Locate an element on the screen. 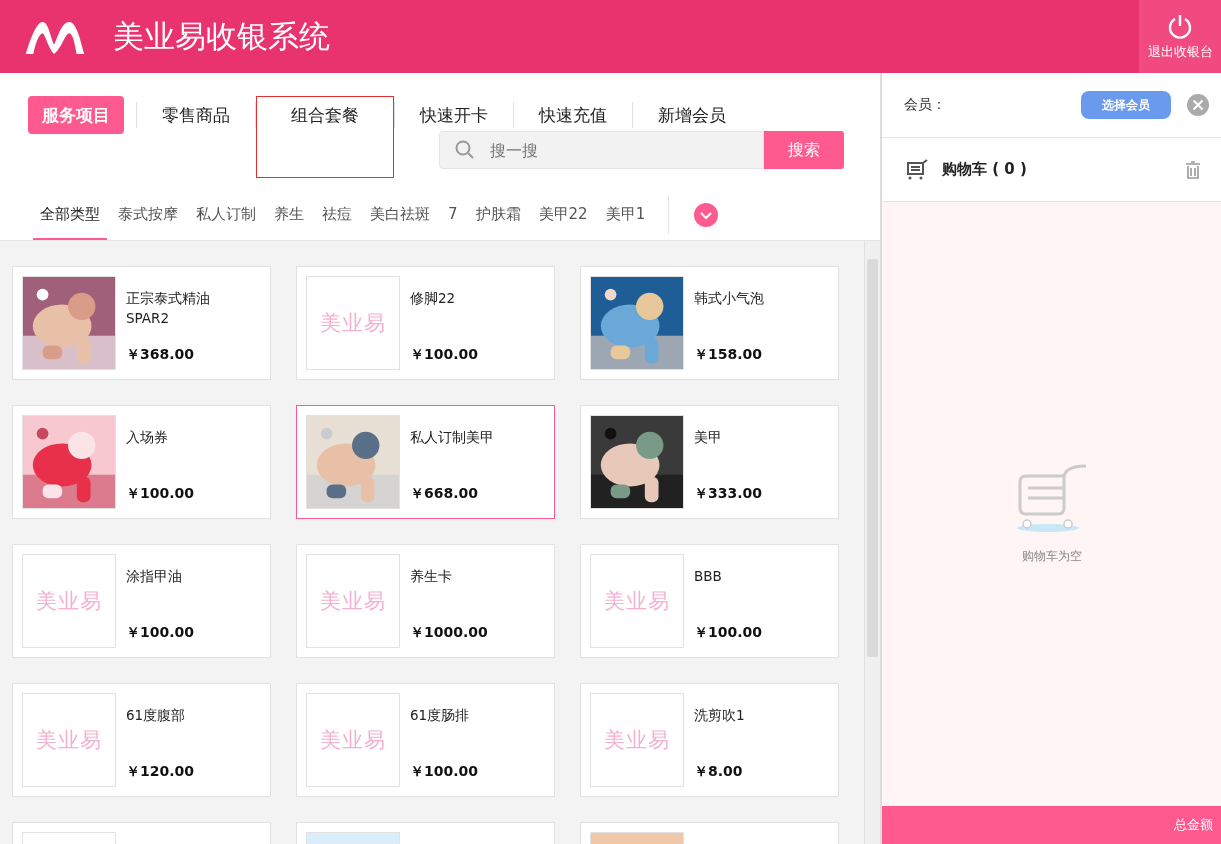  empty-cart-icon is located at coordinates (1051, 499).